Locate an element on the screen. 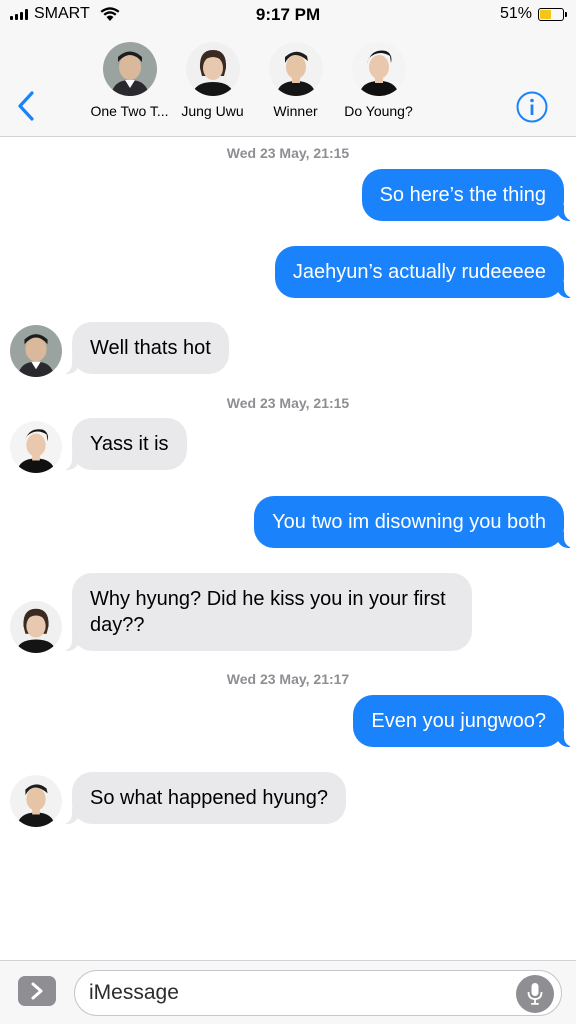 This screenshot has width=576, height=1024. message-input-bar is located at coordinates (288, 992).